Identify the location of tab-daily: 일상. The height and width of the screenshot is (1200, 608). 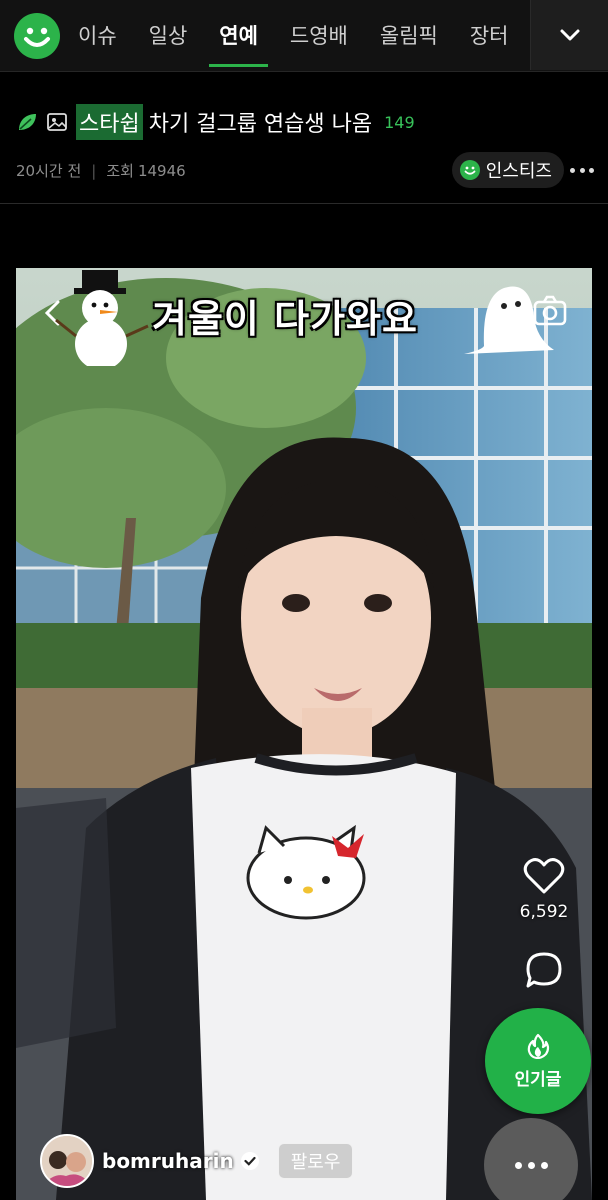
(168, 35).